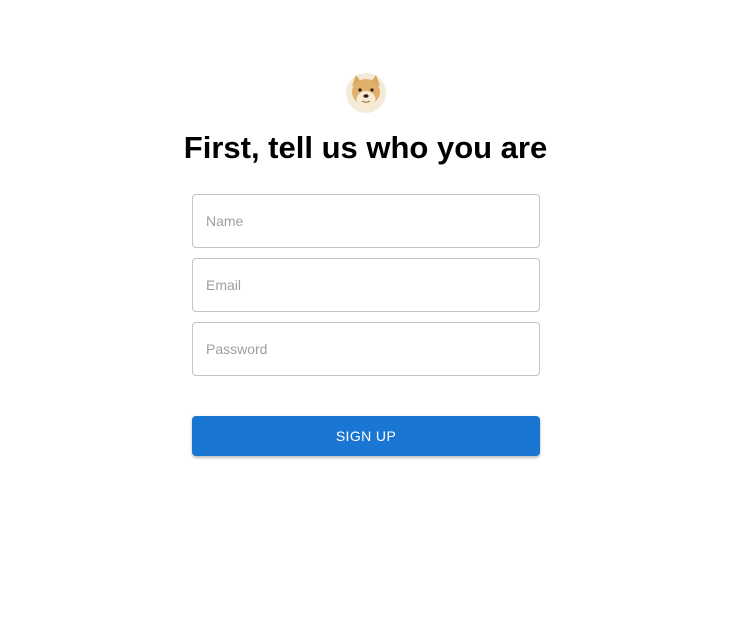 This screenshot has height=631, width=729. I want to click on page-title: First, tell us who you are, so click(365, 147).